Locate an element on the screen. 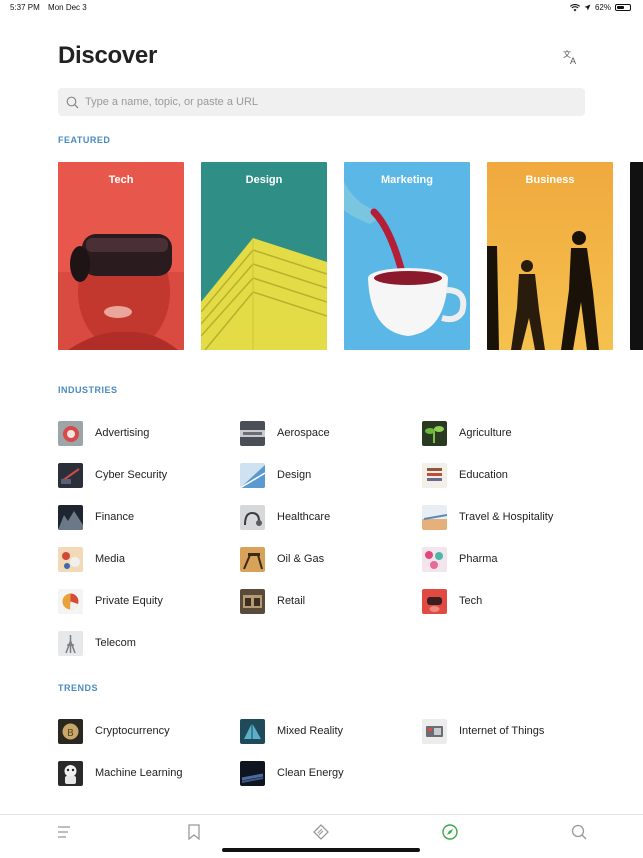 The width and height of the screenshot is (643, 858). item-label: Machine Learning is located at coordinates (139, 773).